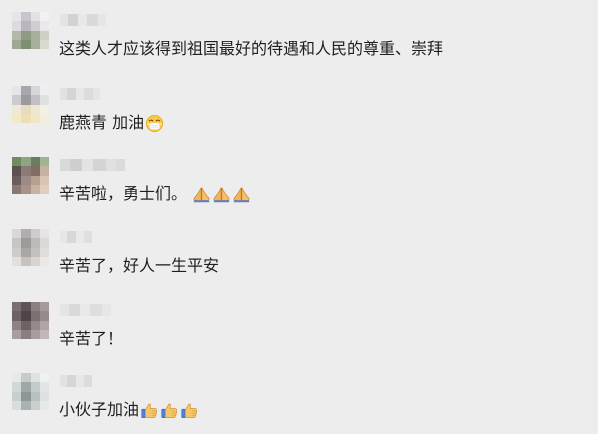 This screenshot has width=598, height=434. I want to click on comment-text: 小伙子加油, so click(129, 410).